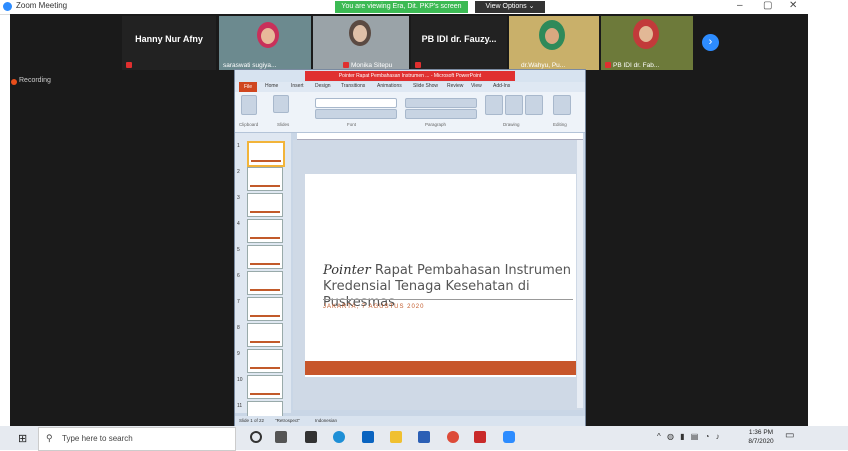 The height and width of the screenshot is (451, 848). What do you see at coordinates (238, 250) in the screenshot?
I see `thumbnail-number: 5` at bounding box center [238, 250].